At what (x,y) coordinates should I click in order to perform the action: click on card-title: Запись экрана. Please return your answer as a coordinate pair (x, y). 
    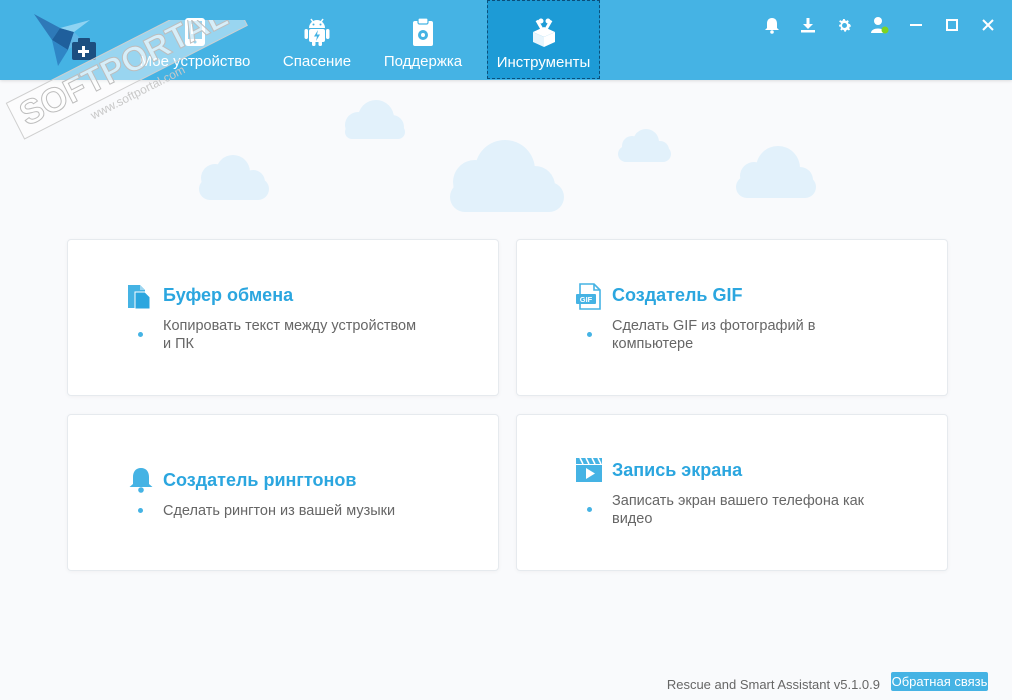
    Looking at the image, I should click on (677, 470).